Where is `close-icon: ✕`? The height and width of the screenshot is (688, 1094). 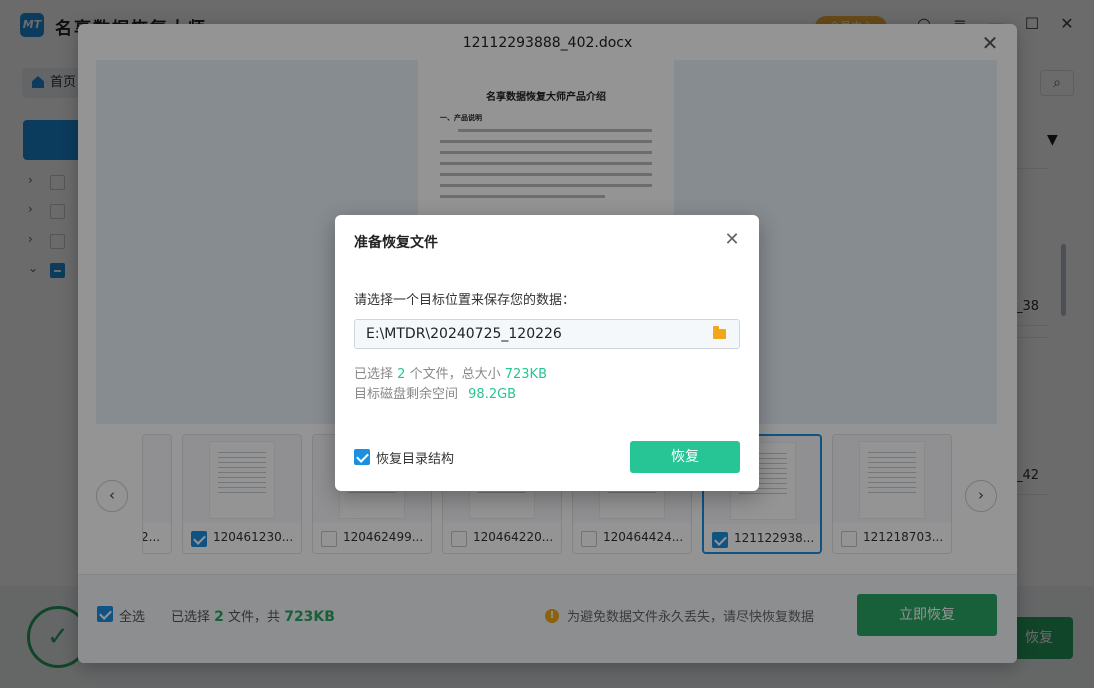
close-icon: ✕ is located at coordinates (732, 240).